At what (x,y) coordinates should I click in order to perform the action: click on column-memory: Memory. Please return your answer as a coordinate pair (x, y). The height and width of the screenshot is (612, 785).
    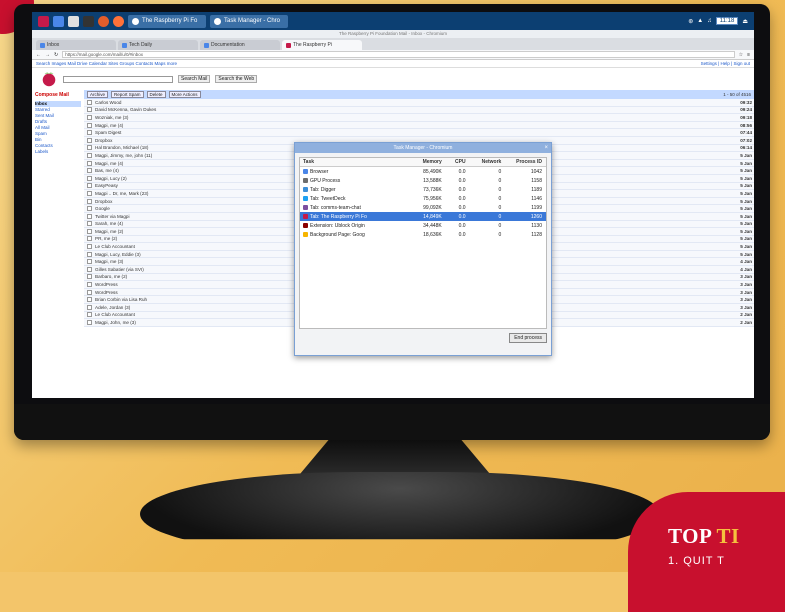
    Looking at the image, I should click on (424, 162).